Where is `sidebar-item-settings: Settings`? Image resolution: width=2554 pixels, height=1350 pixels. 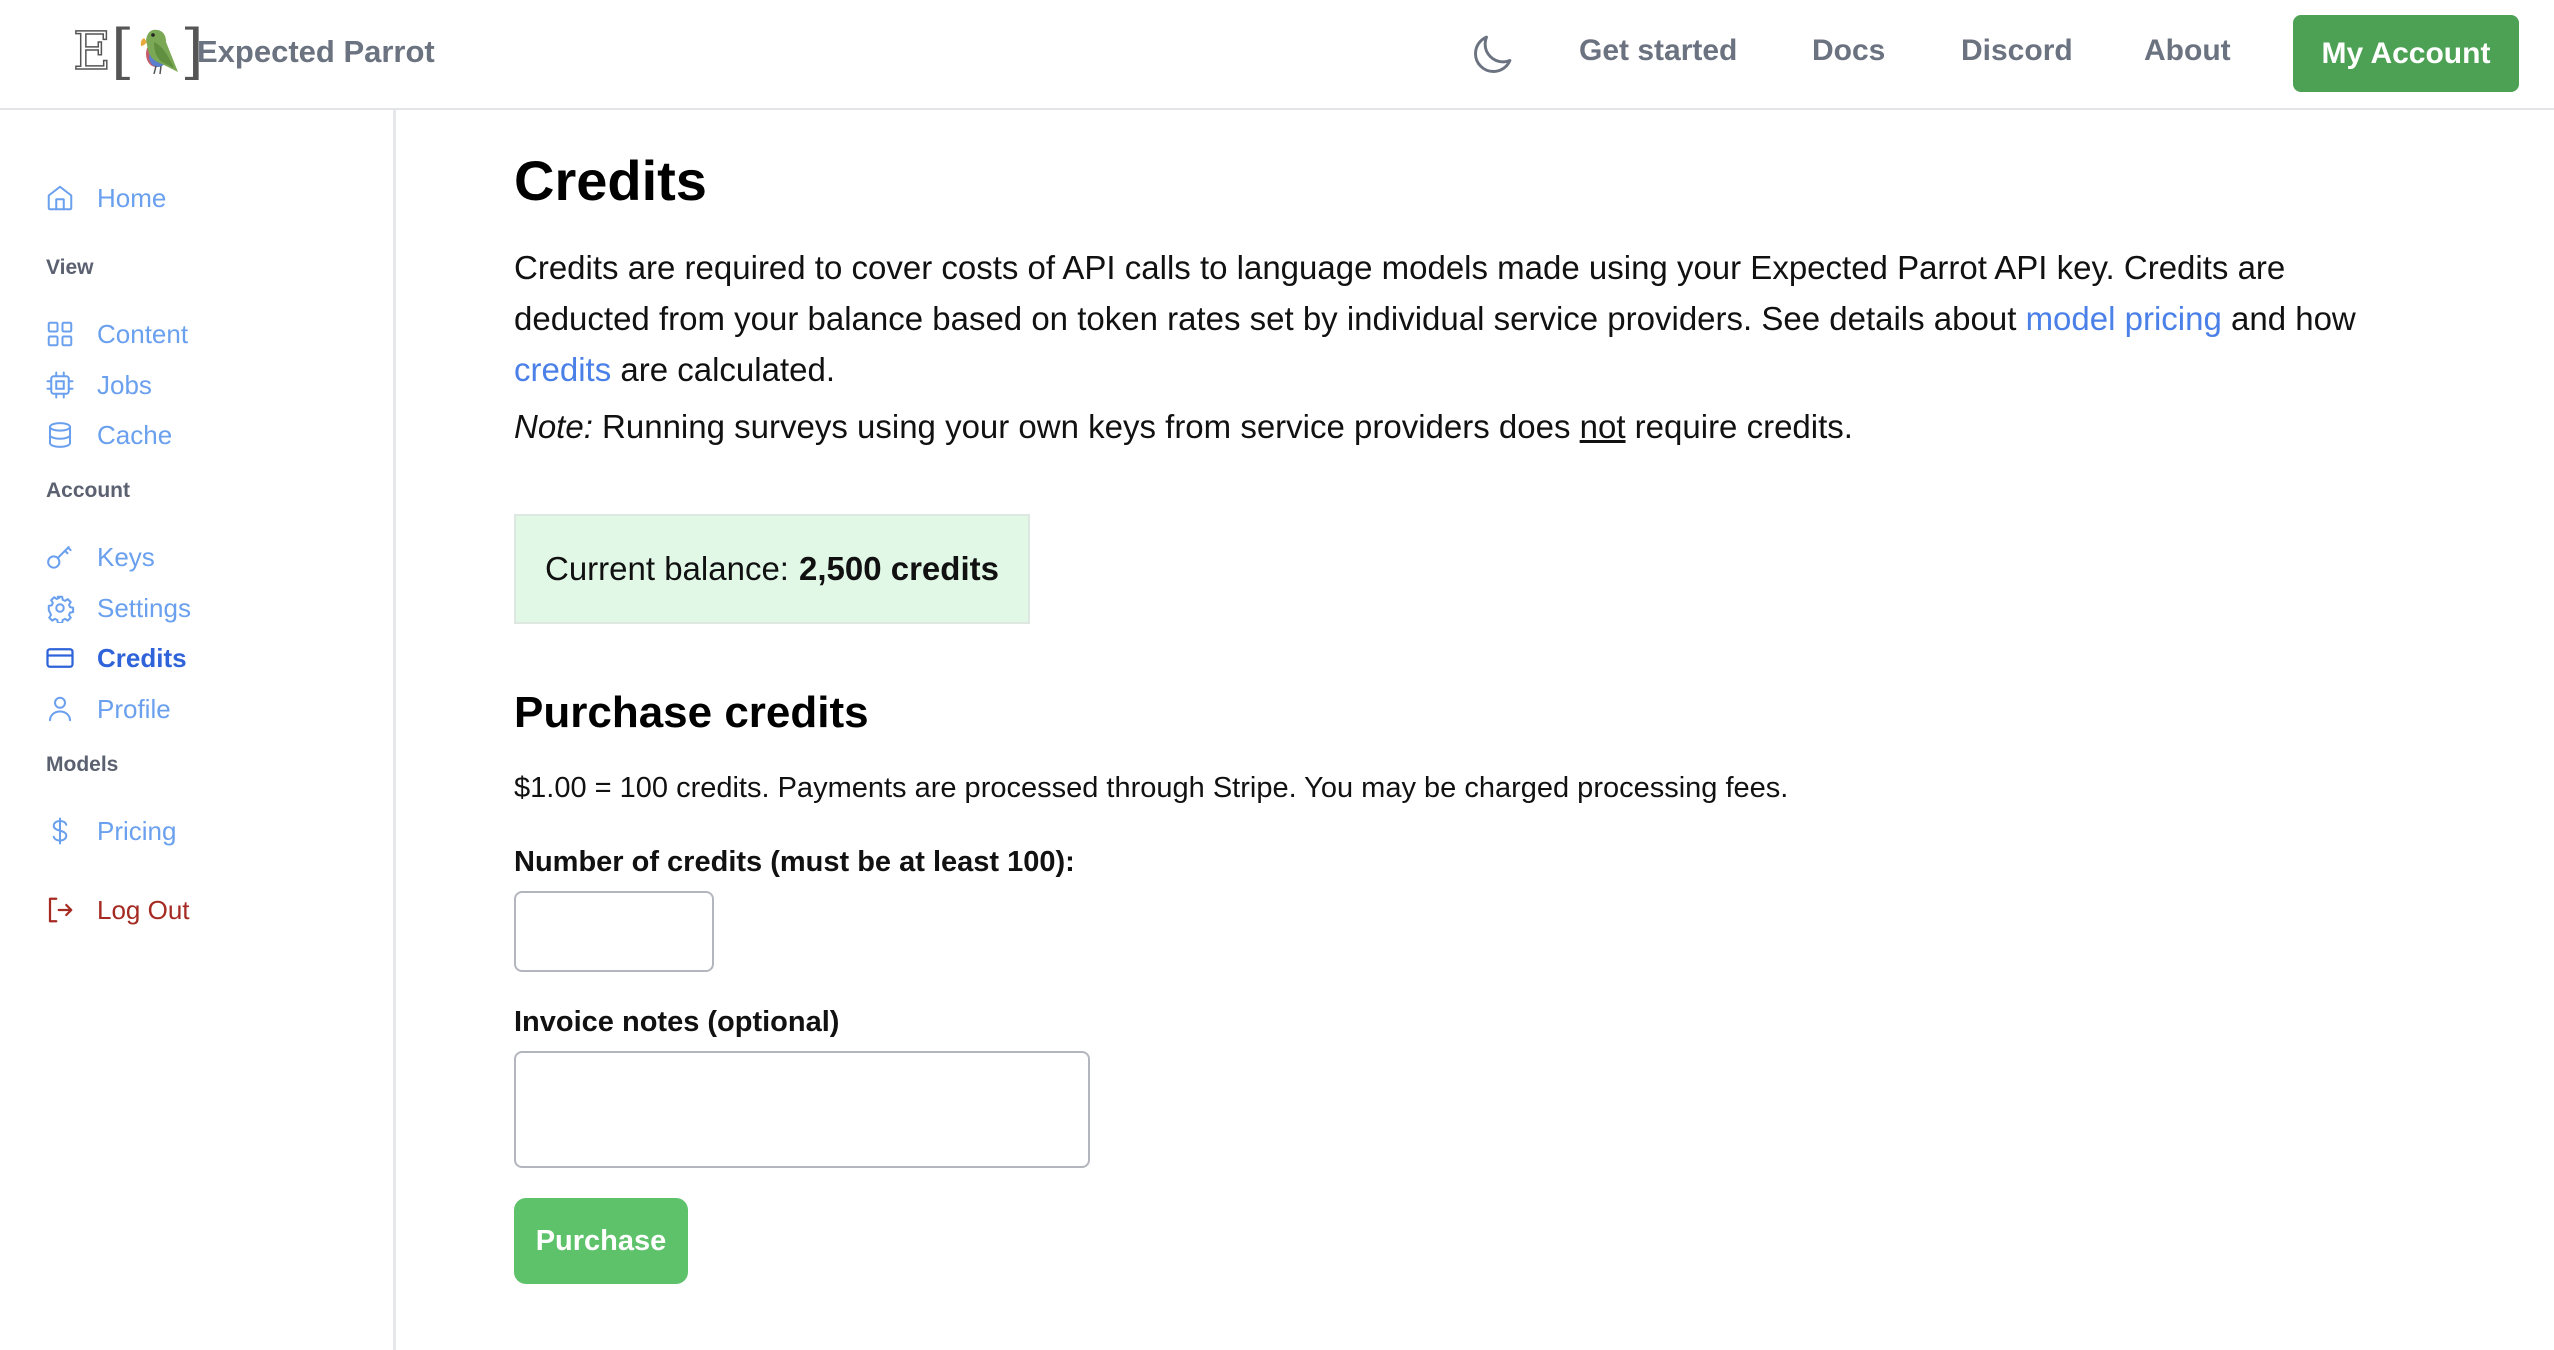 sidebar-item-settings: Settings is located at coordinates (118, 608).